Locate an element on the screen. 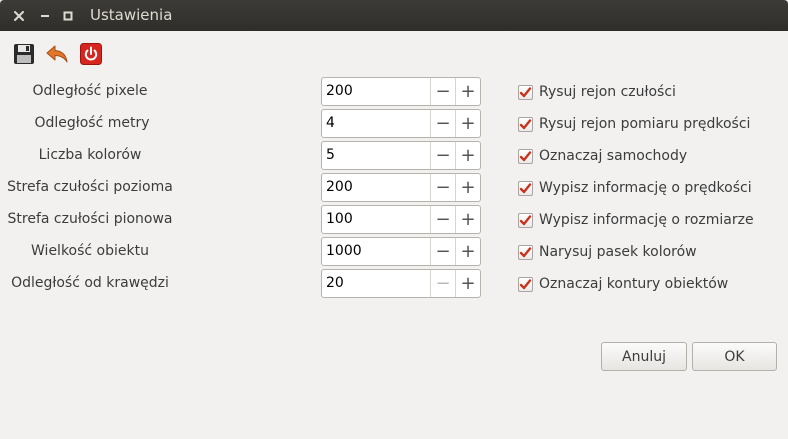 Image resolution: width=788 pixels, height=439 pixels. option-label: Rysuj rejon czułości is located at coordinates (607, 92).